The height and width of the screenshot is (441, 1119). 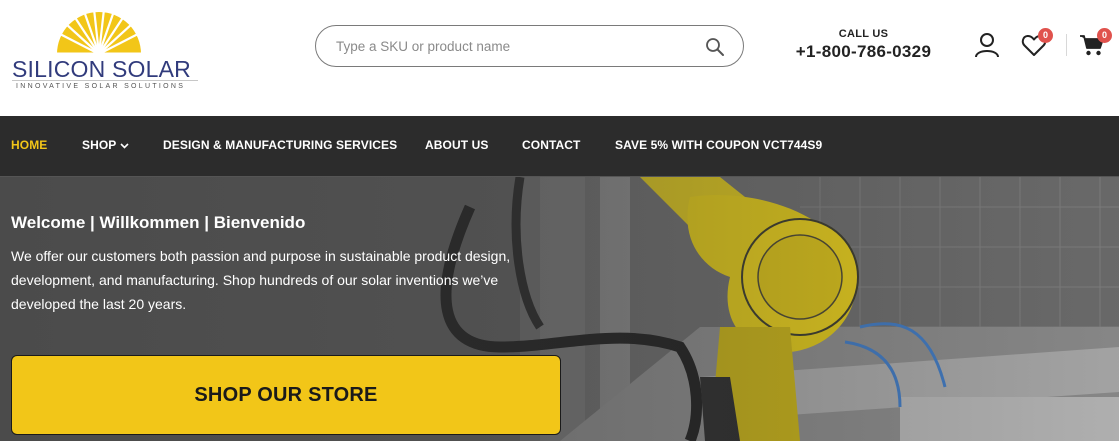 What do you see at coordinates (718, 145) in the screenshot?
I see `nav-item-coupon: SAVE 5% WITH COUPON VCT744S9` at bounding box center [718, 145].